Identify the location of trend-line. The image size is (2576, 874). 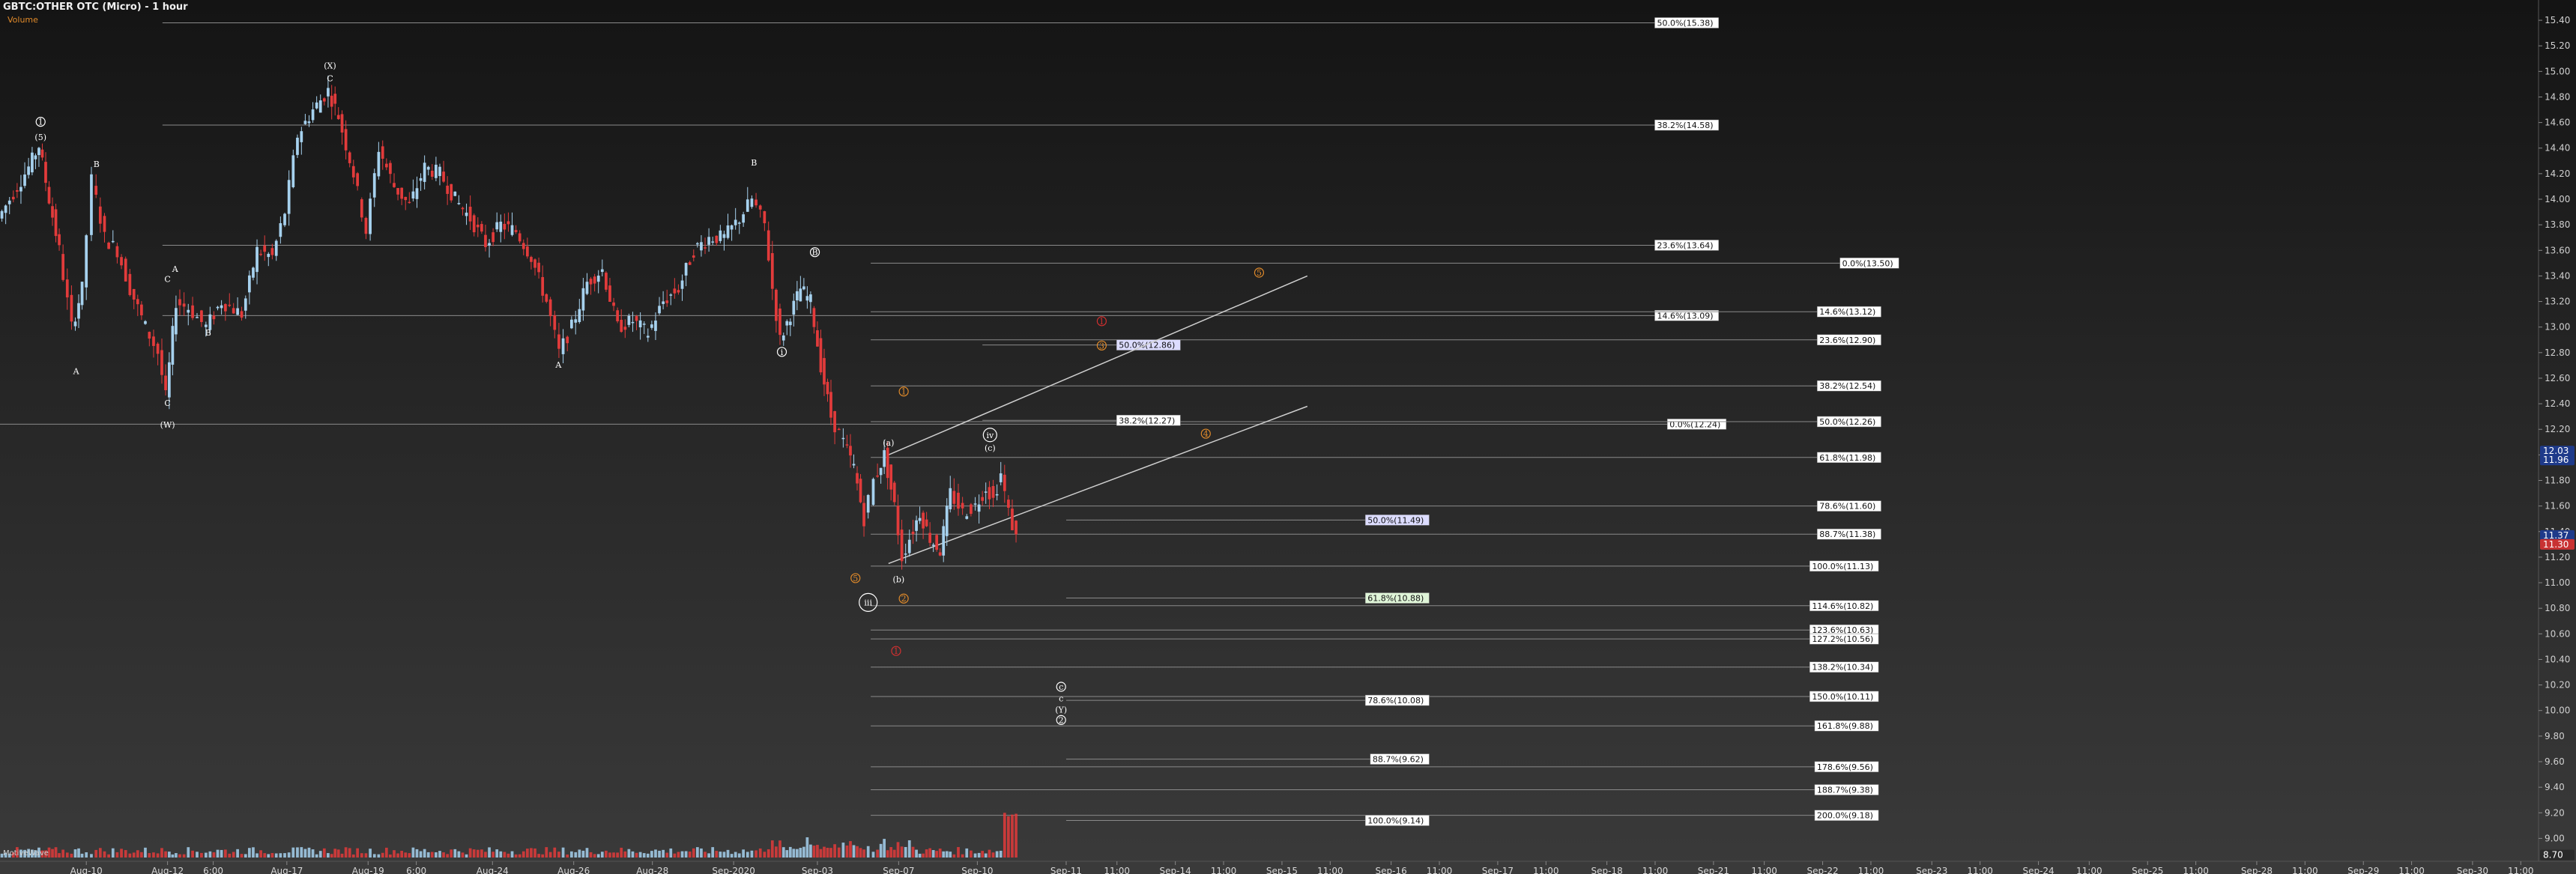
(1098, 365).